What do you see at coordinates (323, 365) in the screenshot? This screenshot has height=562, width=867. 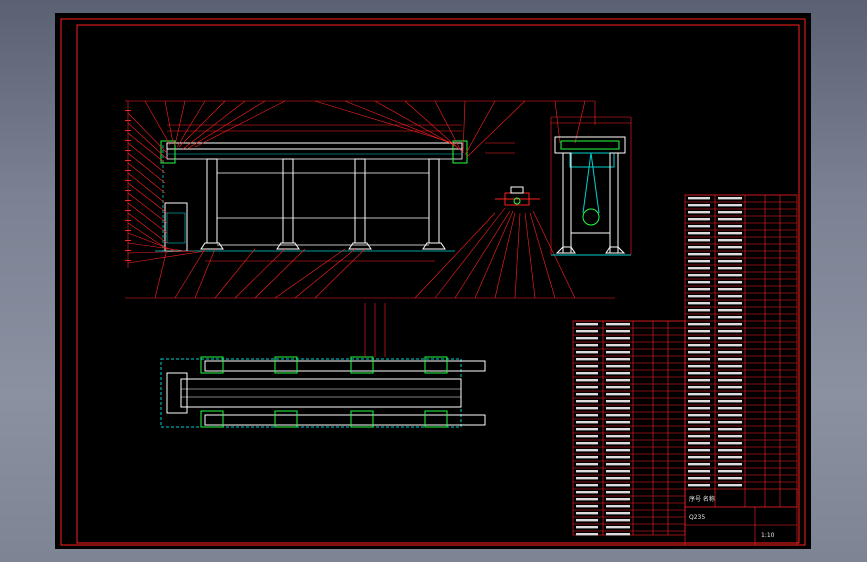 I see `plan-view` at bounding box center [323, 365].